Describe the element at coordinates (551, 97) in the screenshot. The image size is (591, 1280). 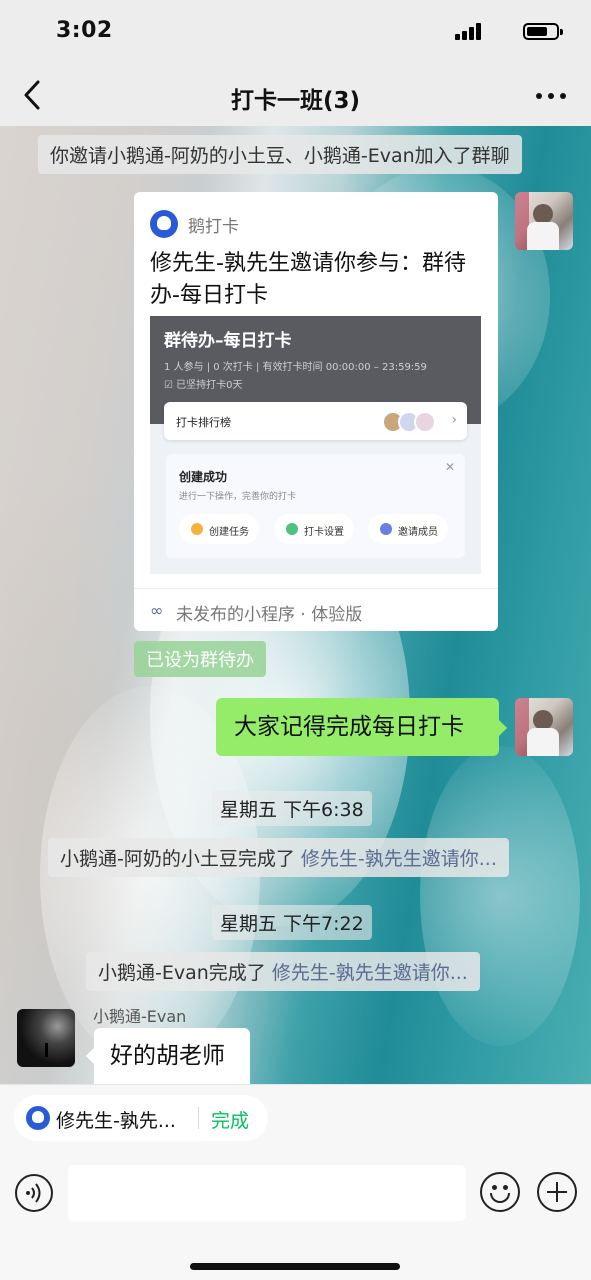
I see `more-icon` at that location.